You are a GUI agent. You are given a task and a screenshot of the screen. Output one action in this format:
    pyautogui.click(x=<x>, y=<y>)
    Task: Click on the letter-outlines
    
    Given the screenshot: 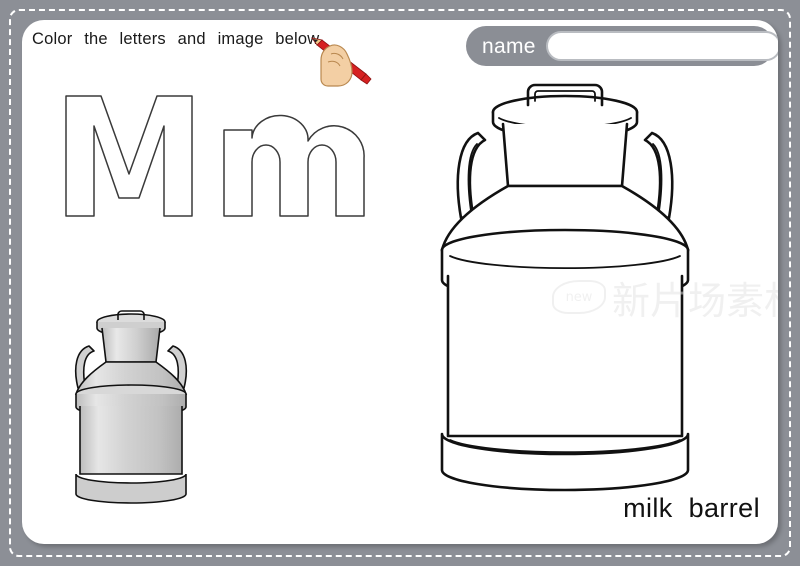 What is the action you would take?
    pyautogui.click(x=211, y=153)
    